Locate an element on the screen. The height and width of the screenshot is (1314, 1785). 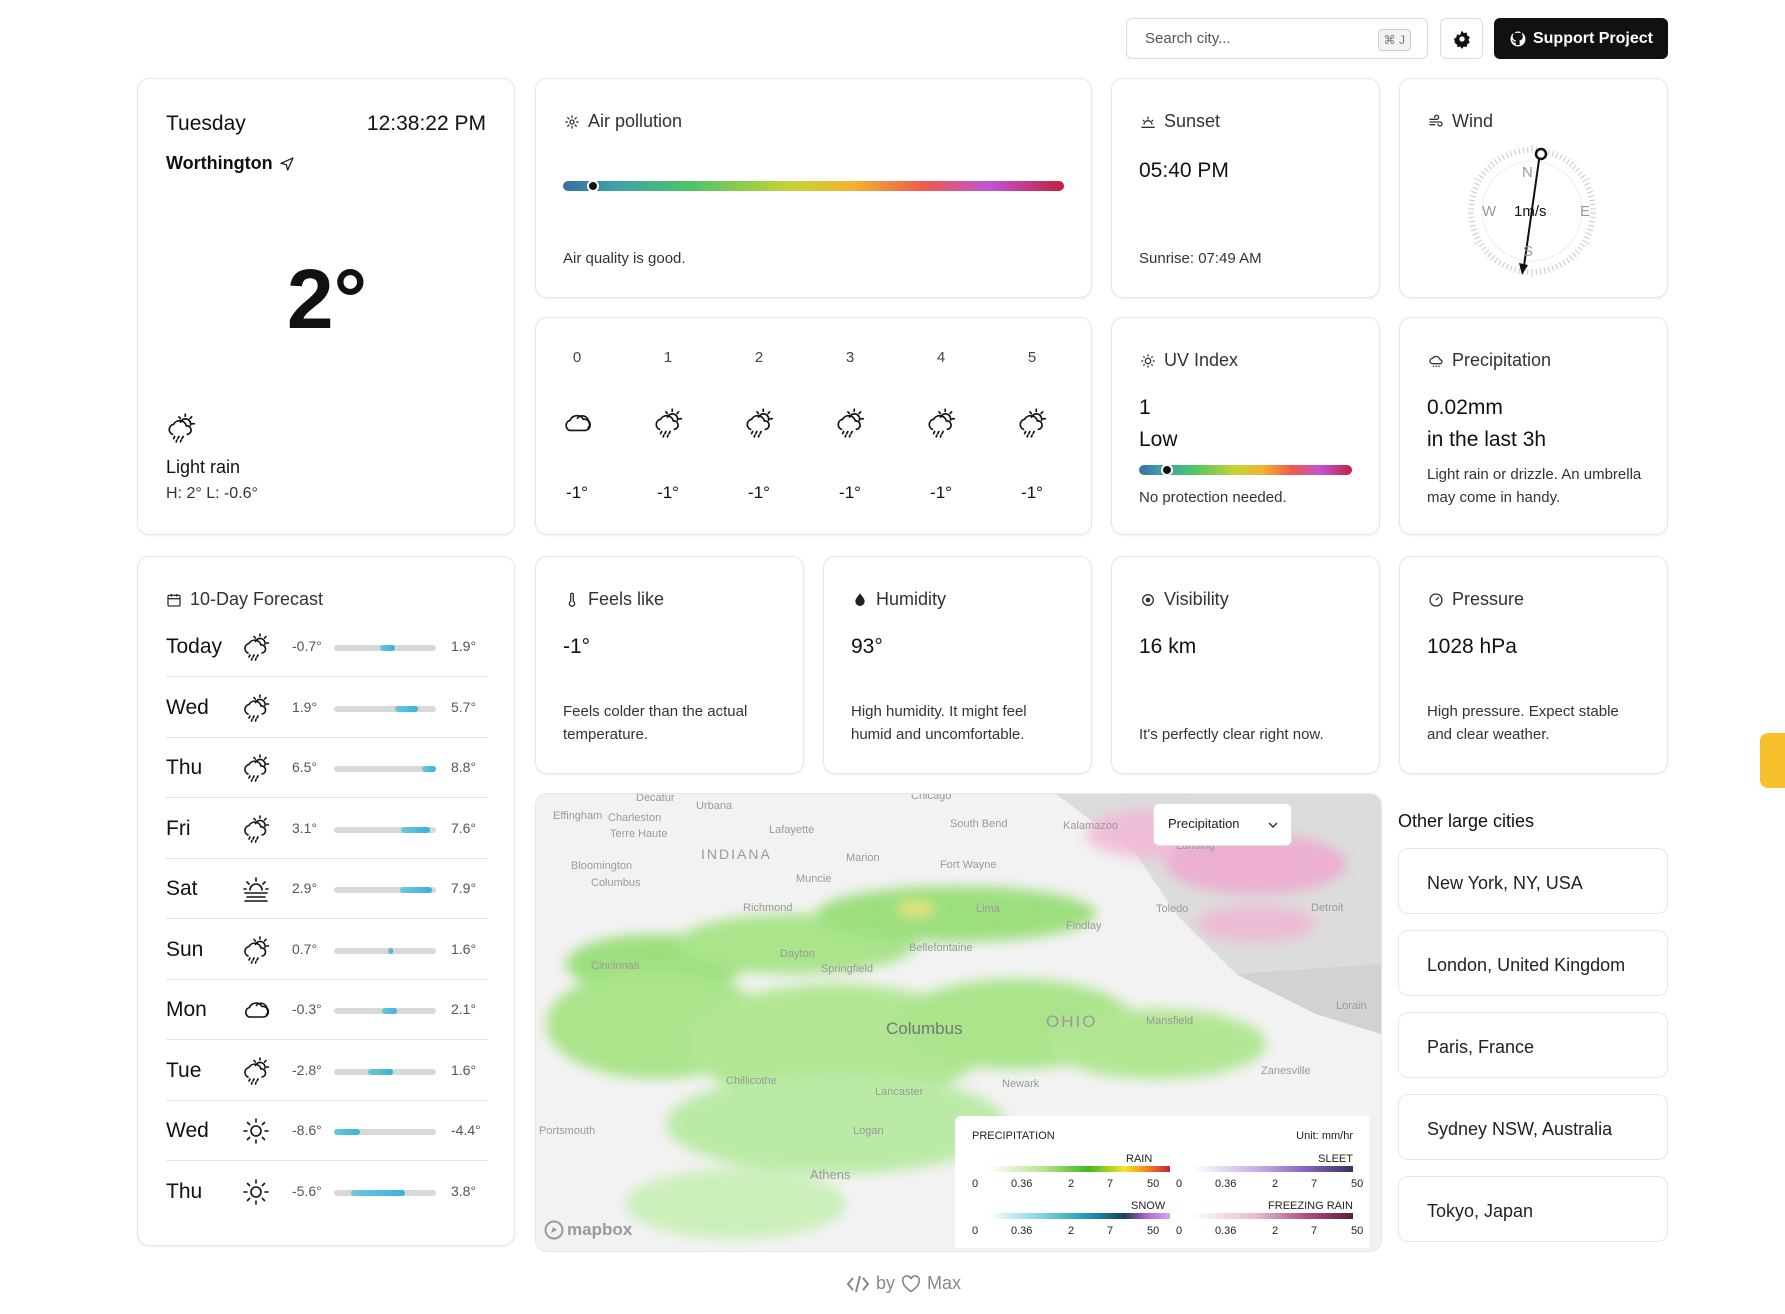
wind-title: Wind is located at coordinates (1473, 121).